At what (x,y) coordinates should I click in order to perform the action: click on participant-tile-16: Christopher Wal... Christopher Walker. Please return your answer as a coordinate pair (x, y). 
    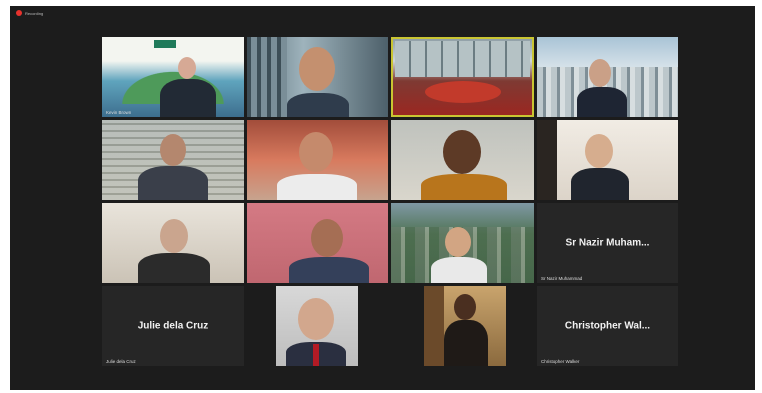
    Looking at the image, I should click on (607, 326).